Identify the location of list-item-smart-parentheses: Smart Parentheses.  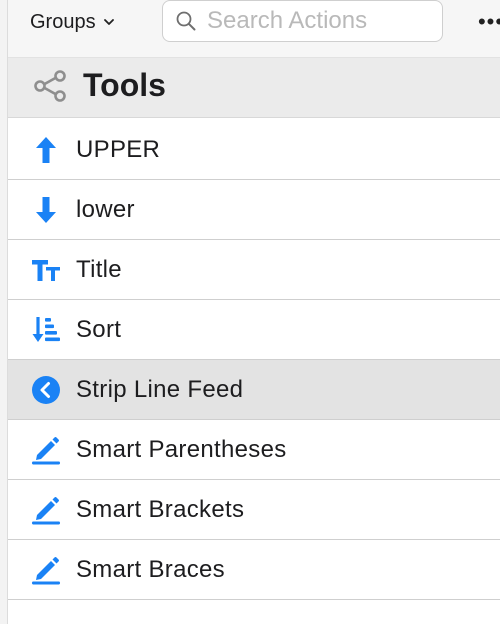
(254, 450).